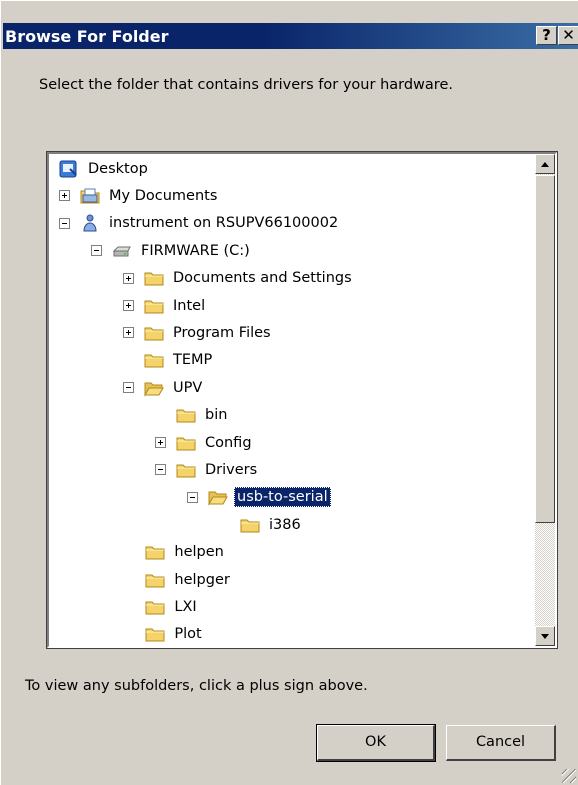 This screenshot has height=785, width=578. Describe the element at coordinates (169, 360) in the screenshot. I see `tree-item: TEMP` at that location.